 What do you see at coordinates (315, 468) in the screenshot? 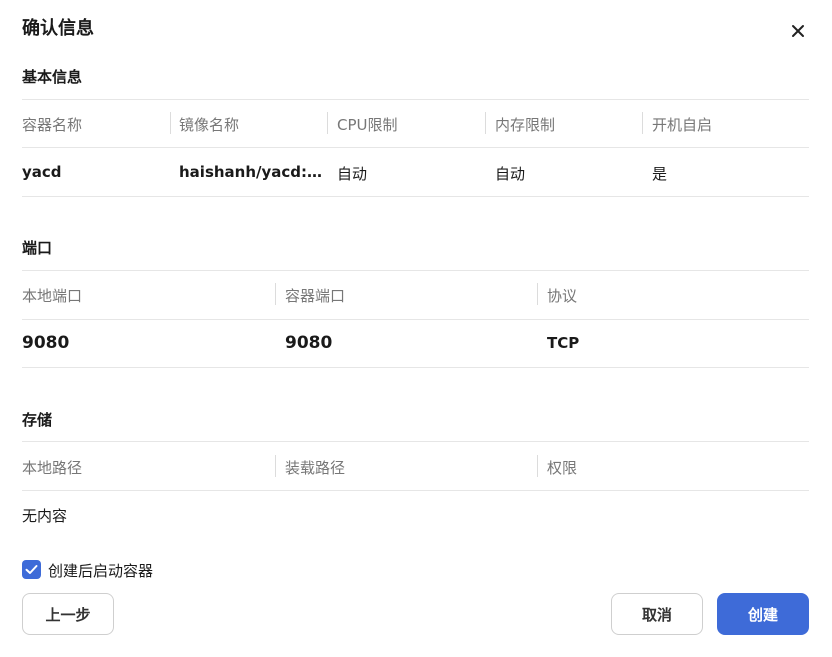
I see `header-mount-path: 装载路径` at bounding box center [315, 468].